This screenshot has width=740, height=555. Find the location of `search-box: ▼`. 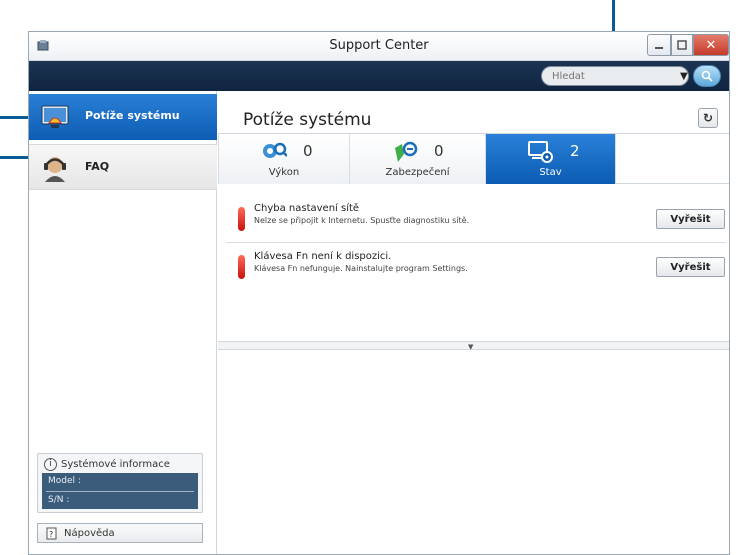

search-box: ▼ is located at coordinates (615, 76).